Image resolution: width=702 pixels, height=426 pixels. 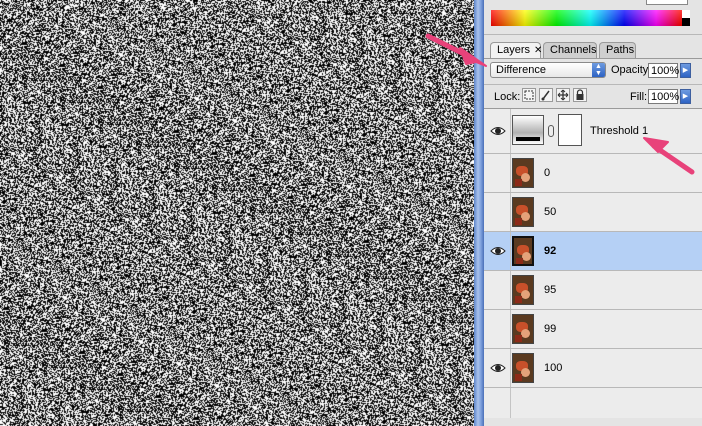 What do you see at coordinates (546, 95) in the screenshot?
I see `lock-image-pixels-brush-icon` at bounding box center [546, 95].